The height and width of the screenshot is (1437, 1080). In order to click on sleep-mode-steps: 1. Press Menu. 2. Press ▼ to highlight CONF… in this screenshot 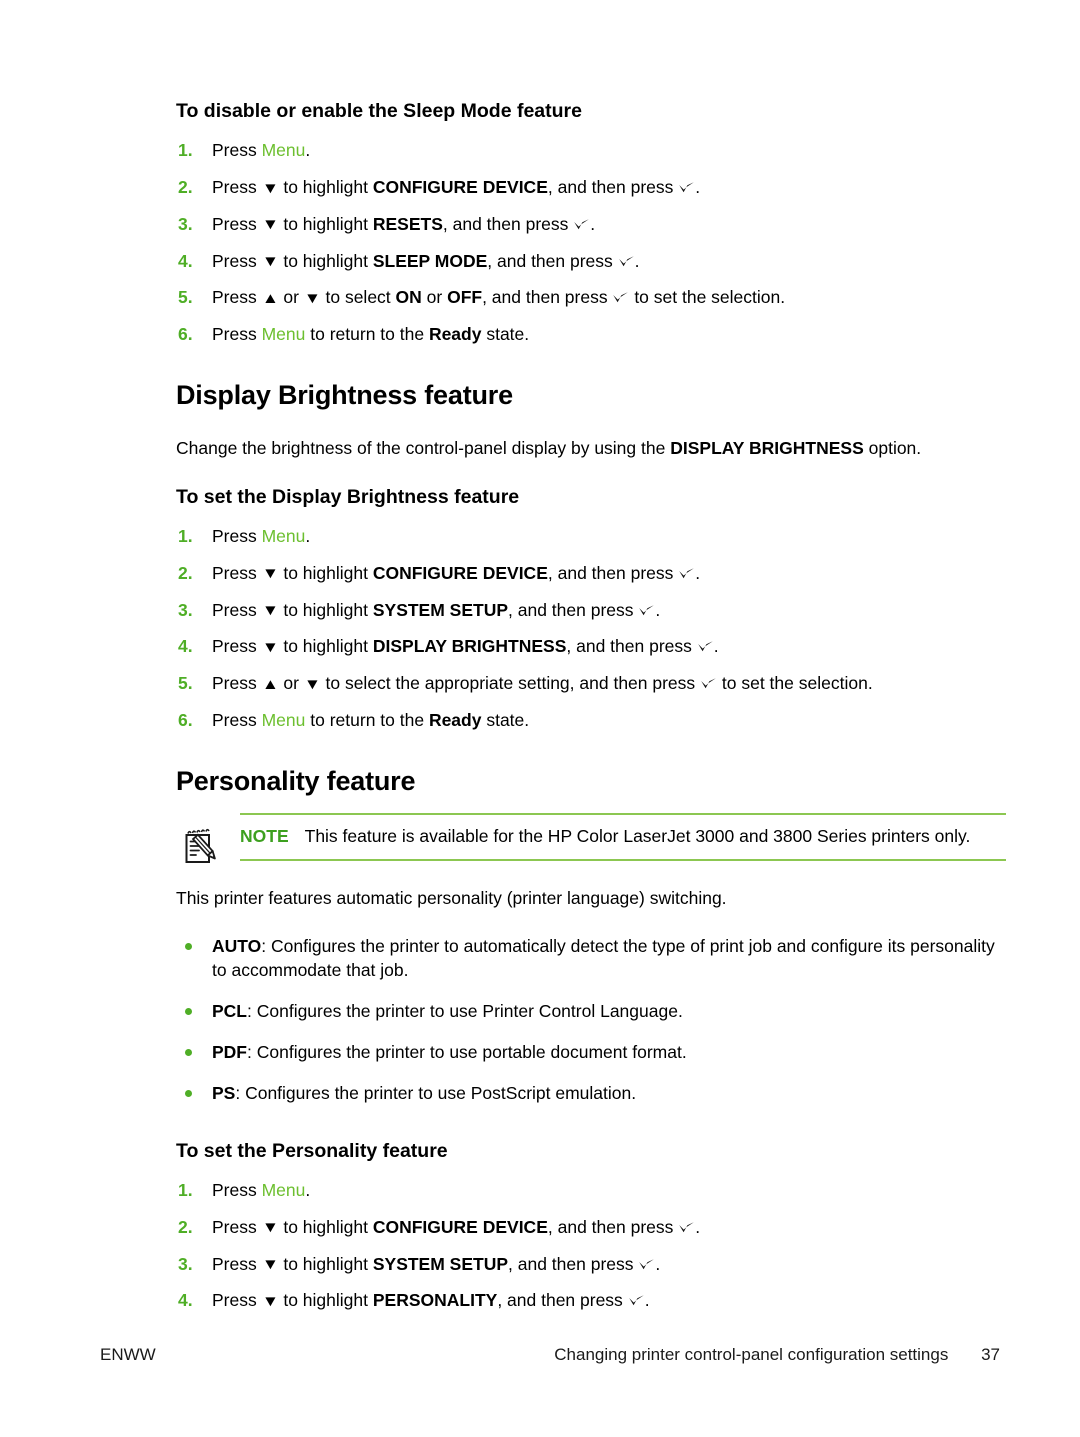, I will do `click(589, 242)`.